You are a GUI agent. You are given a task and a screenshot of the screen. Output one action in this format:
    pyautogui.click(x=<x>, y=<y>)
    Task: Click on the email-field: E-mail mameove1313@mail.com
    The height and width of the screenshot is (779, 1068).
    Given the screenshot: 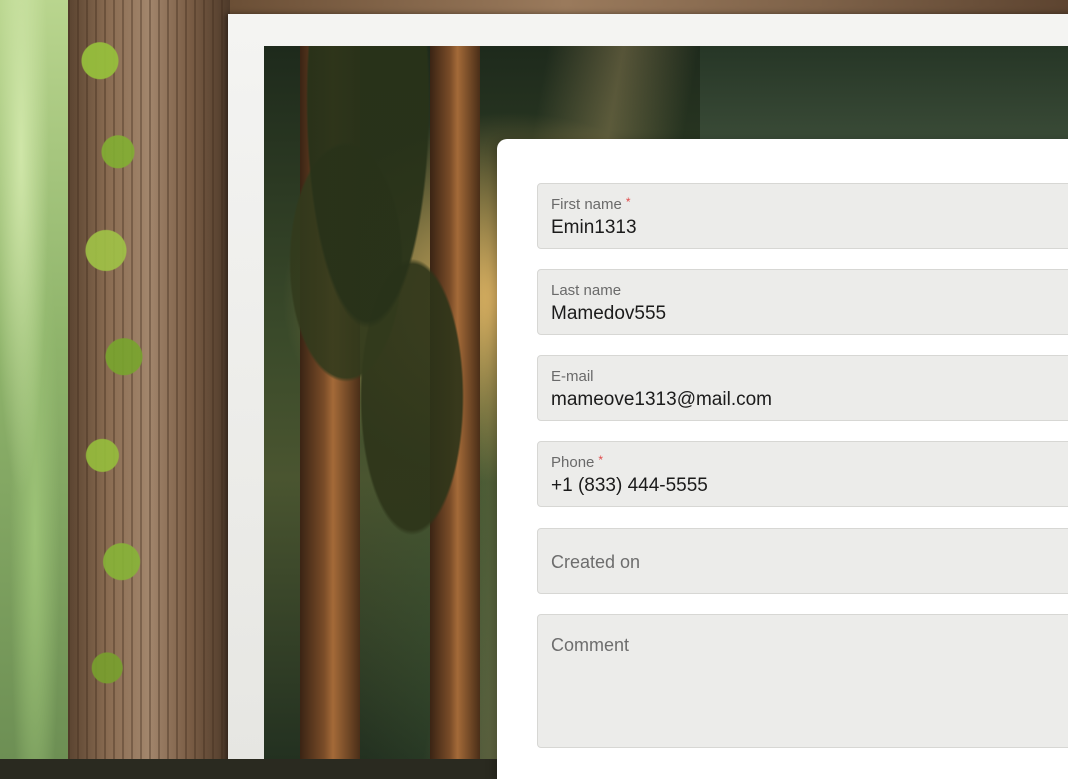 What is the action you would take?
    pyautogui.click(x=802, y=388)
    